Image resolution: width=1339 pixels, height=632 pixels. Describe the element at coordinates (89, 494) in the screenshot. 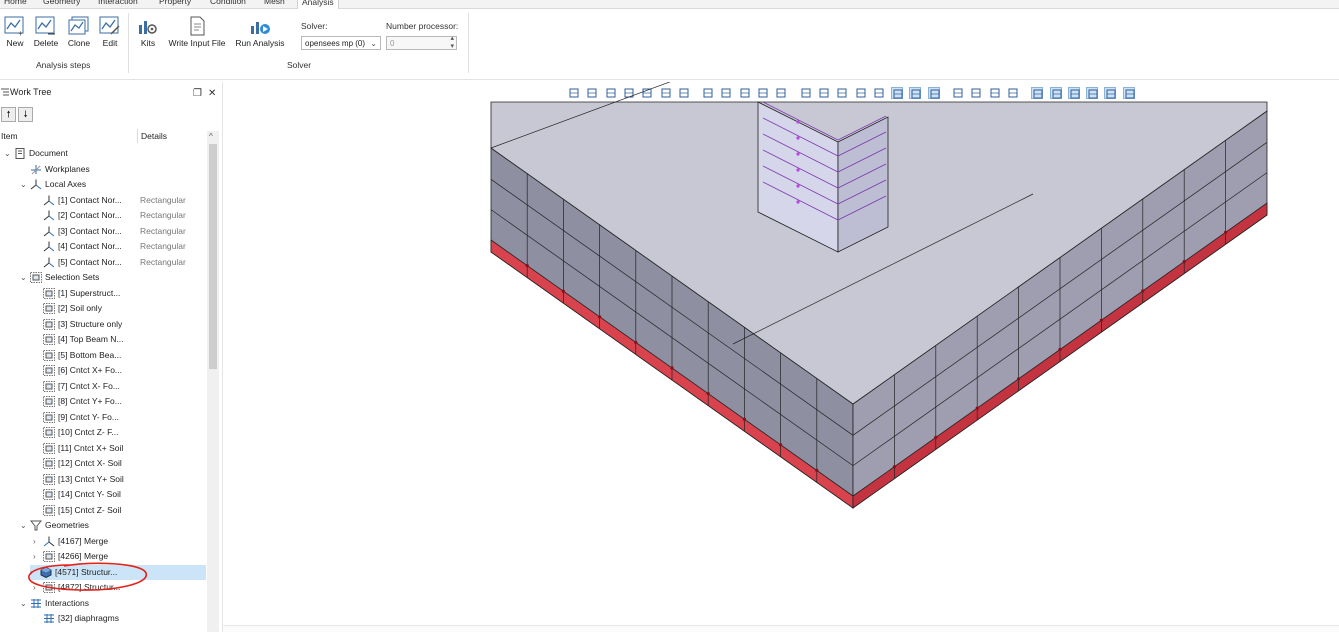

I see `tree-row-label: [14] Cntct Y- Soil` at that location.